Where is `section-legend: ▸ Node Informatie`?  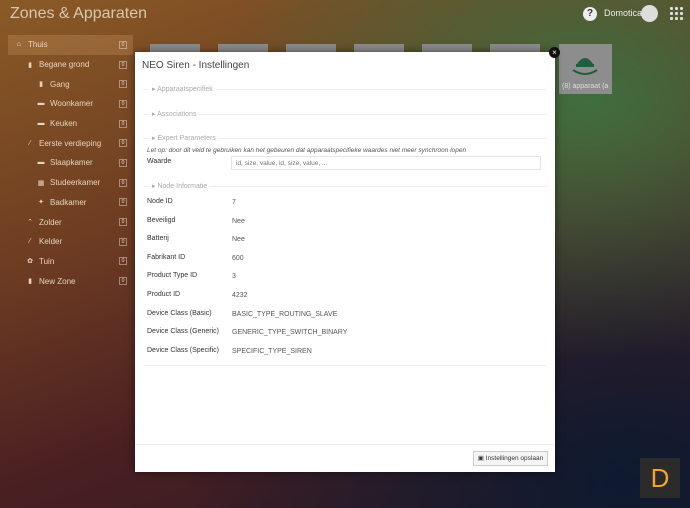
section-legend: ▸ Node Informatie is located at coordinates (180, 186).